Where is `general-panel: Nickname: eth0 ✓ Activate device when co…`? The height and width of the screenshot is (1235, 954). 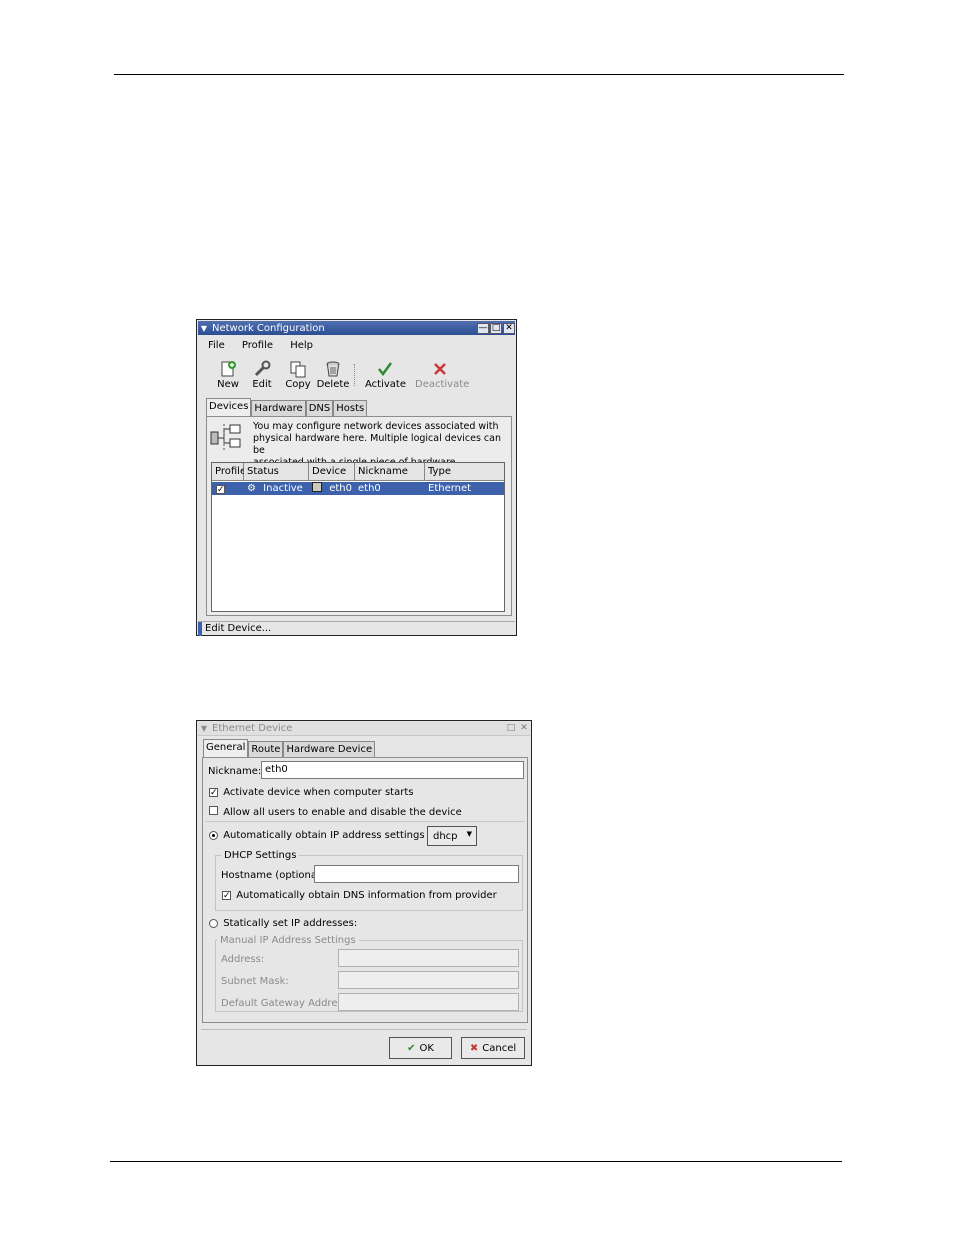
general-panel: Nickname: eth0 ✓ Activate device when co… is located at coordinates (365, 890).